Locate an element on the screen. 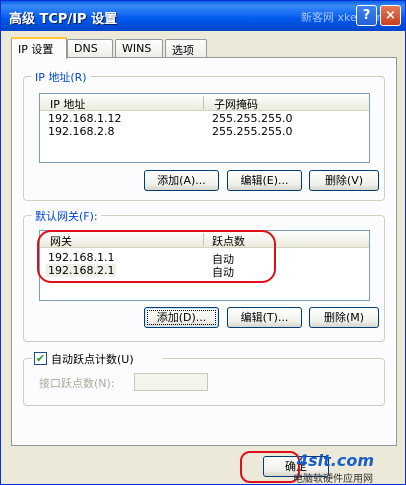 The width and height of the screenshot is (406, 485). list-item: 192.168.1.12 255.255.255.0 is located at coordinates (204, 118).